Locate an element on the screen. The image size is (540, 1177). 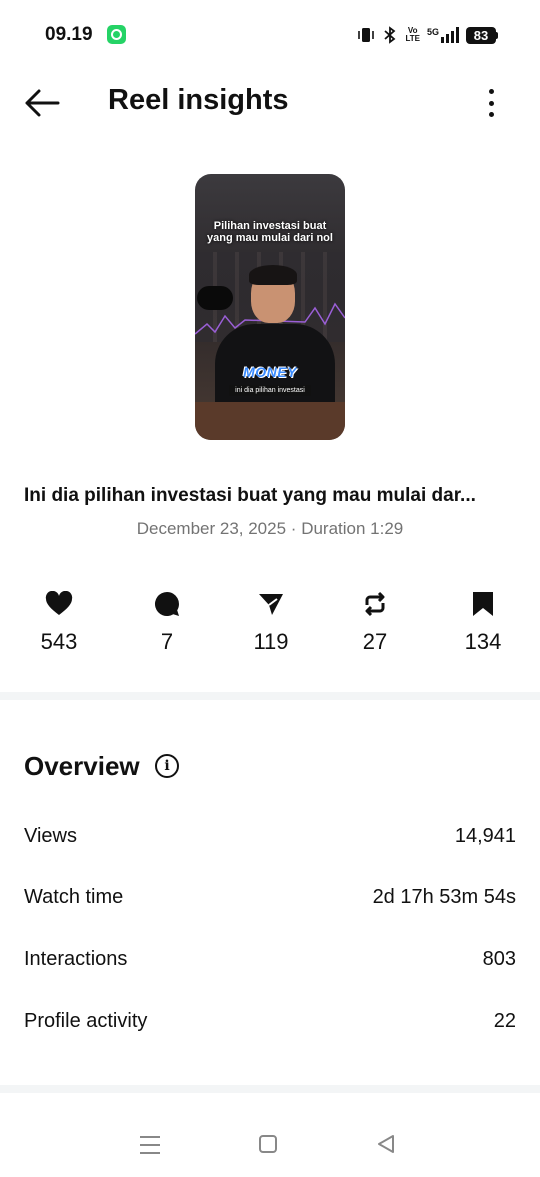
share-icon is located at coordinates (271, 604).